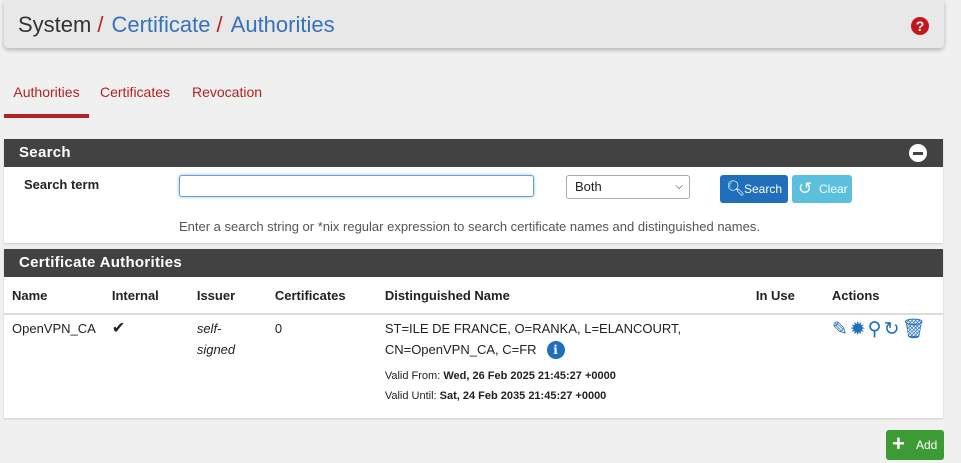 Image resolution: width=961 pixels, height=463 pixels. What do you see at coordinates (736, 188) in the screenshot?
I see `search-icon: 🔍︎` at bounding box center [736, 188].